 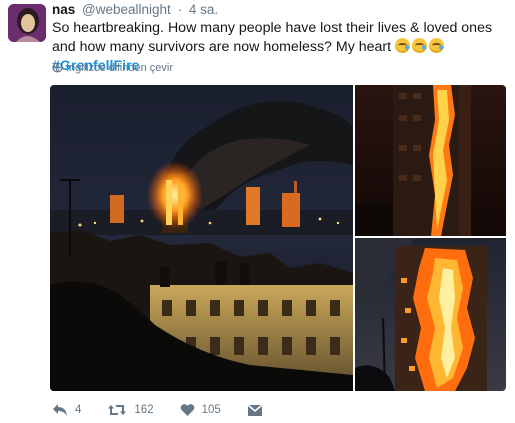 I want to click on translate-link: İngilizce dilinden çevir, so click(x=112, y=68).